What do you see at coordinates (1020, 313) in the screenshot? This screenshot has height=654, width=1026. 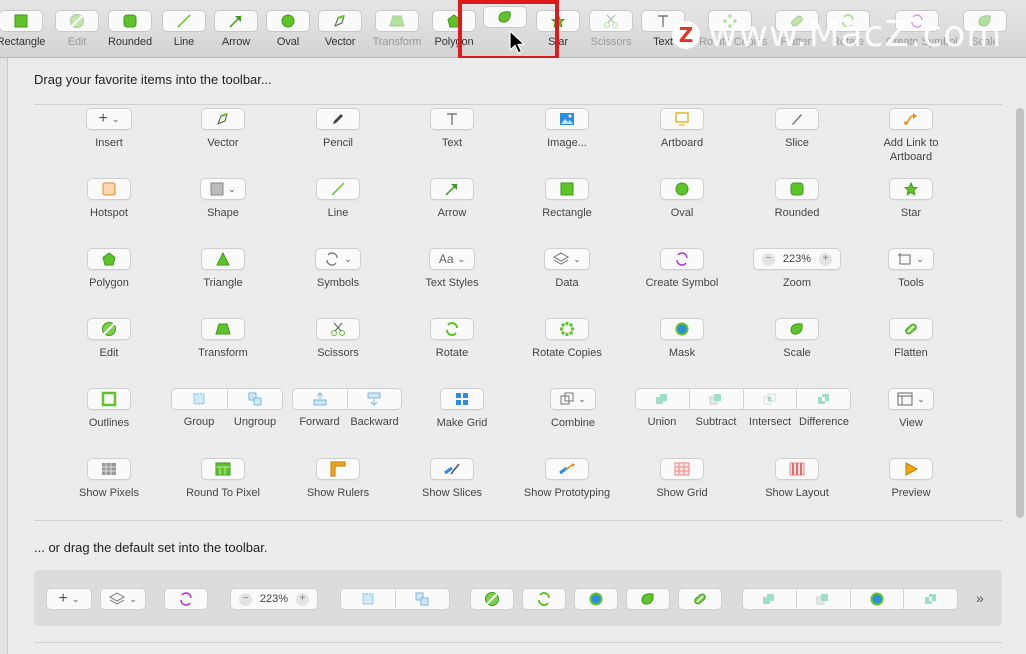 I see `scrollbar` at bounding box center [1020, 313].